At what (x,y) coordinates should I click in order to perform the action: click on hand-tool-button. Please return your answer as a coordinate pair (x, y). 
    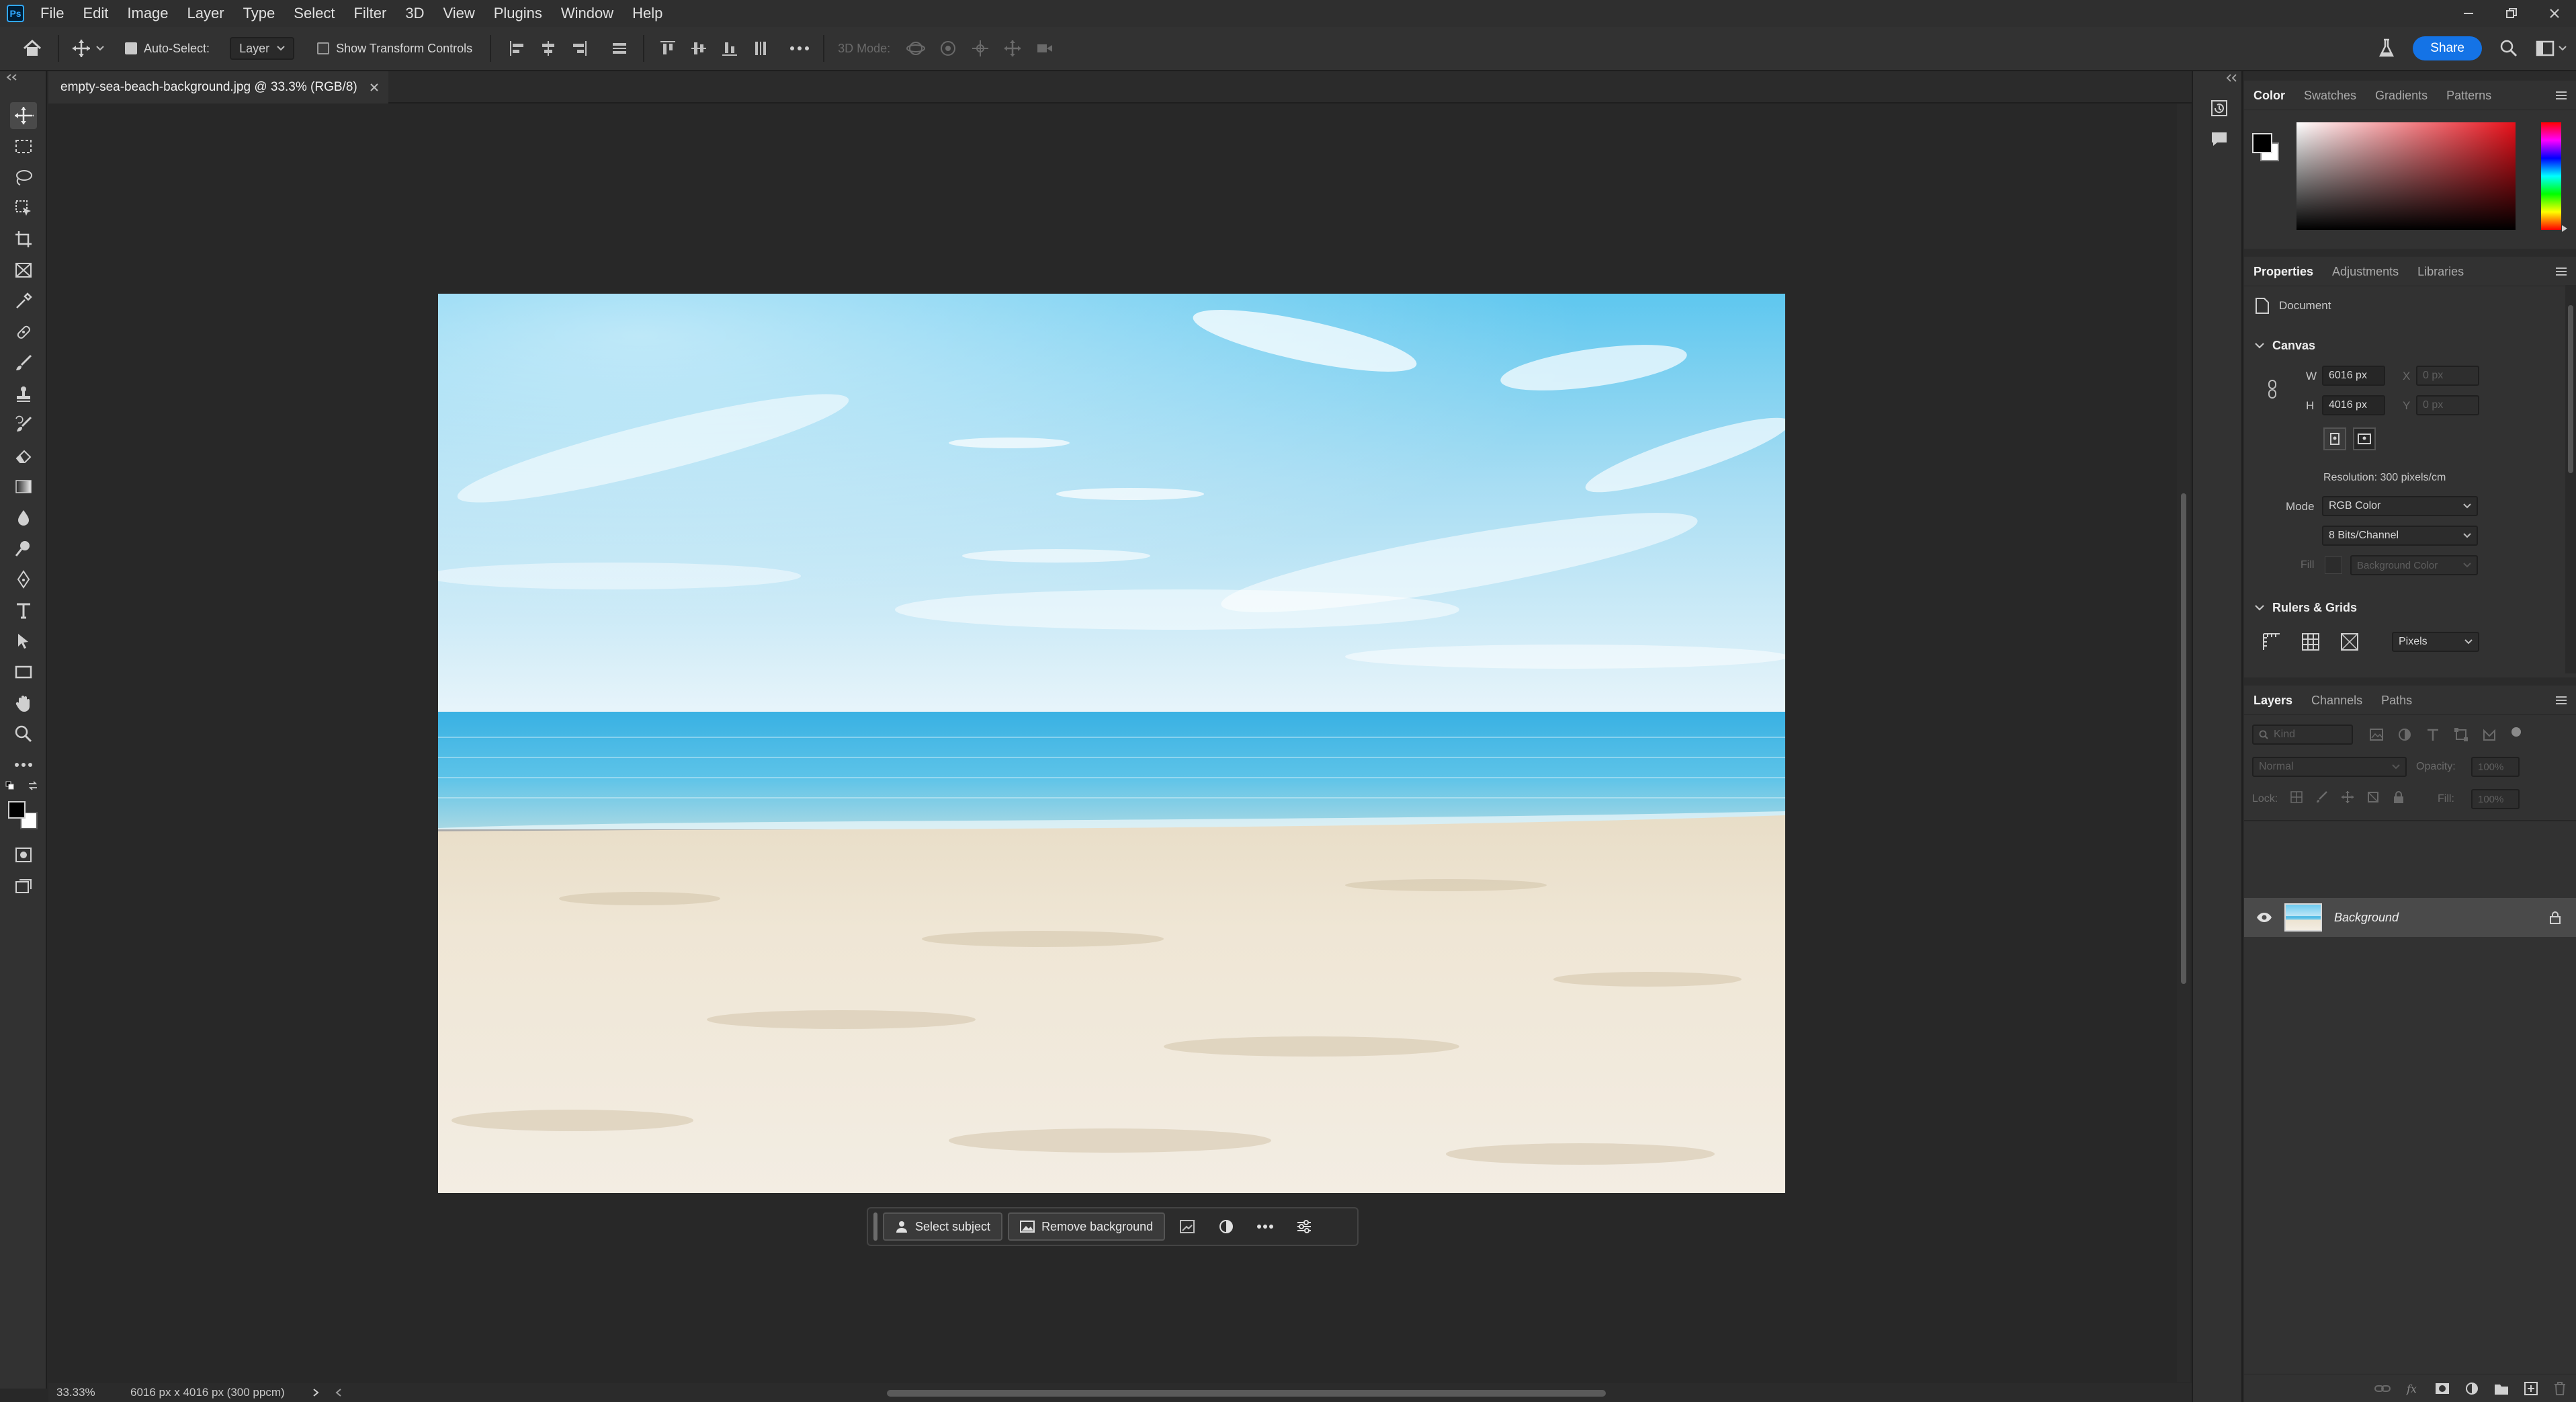
    Looking at the image, I should click on (23, 703).